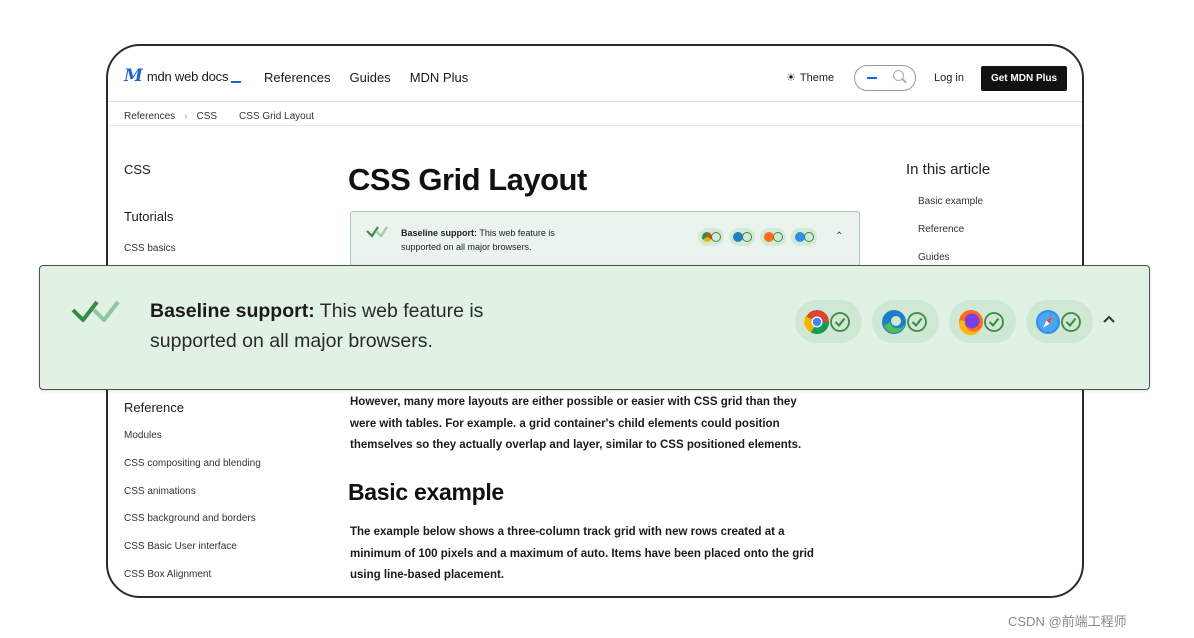 Image resolution: width=1194 pixels, height=638 pixels. I want to click on firefox-badge-small, so click(773, 237).